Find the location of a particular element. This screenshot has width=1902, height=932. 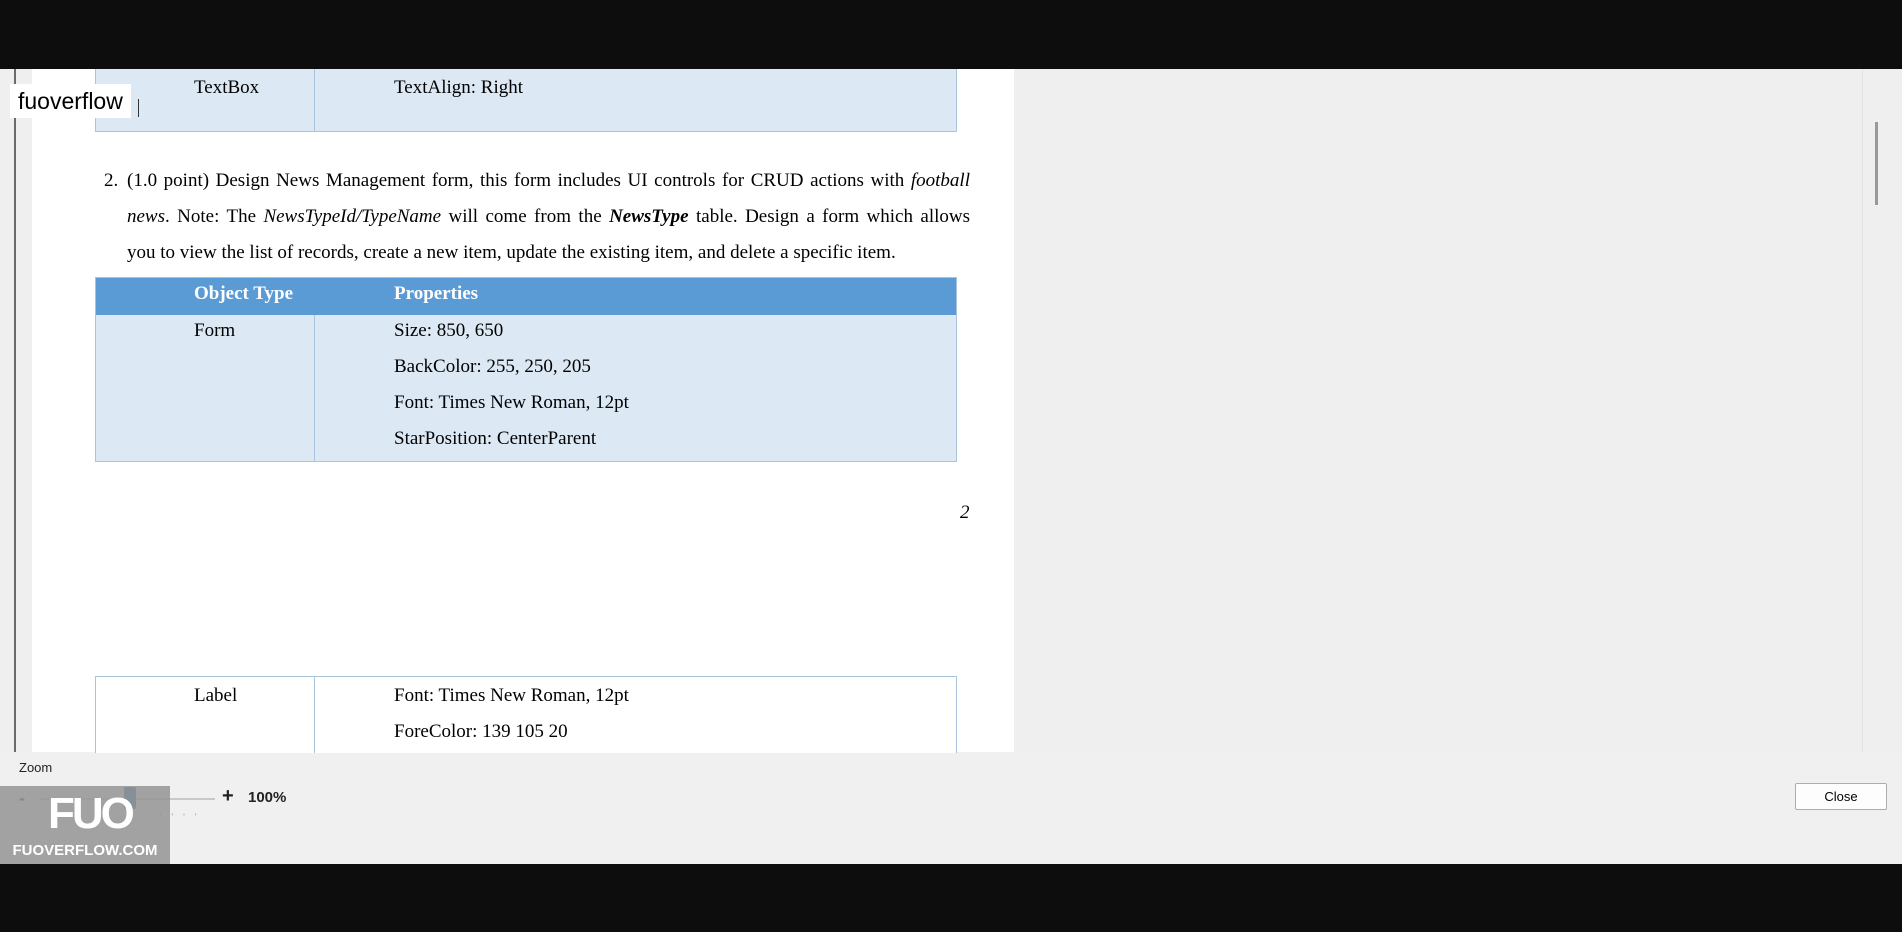

viewer-left-border is located at coordinates (15, 410).